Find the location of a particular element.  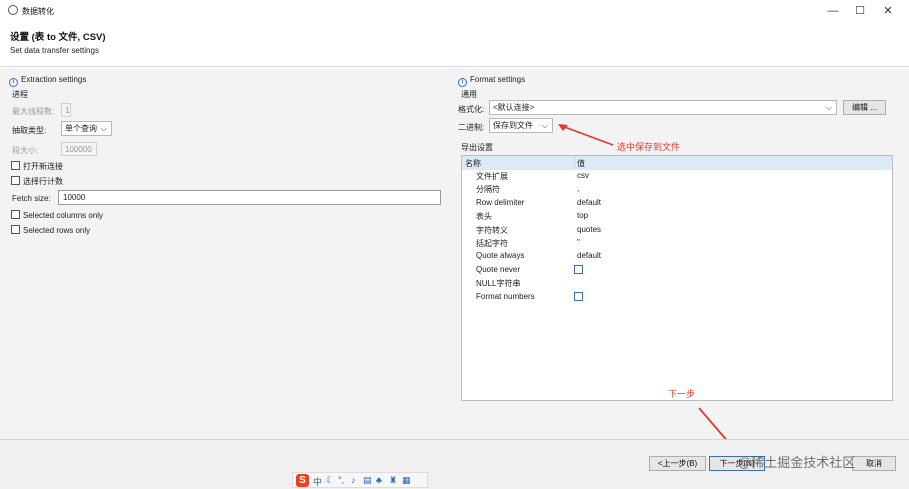

property-name: Format numbers is located at coordinates (505, 296).